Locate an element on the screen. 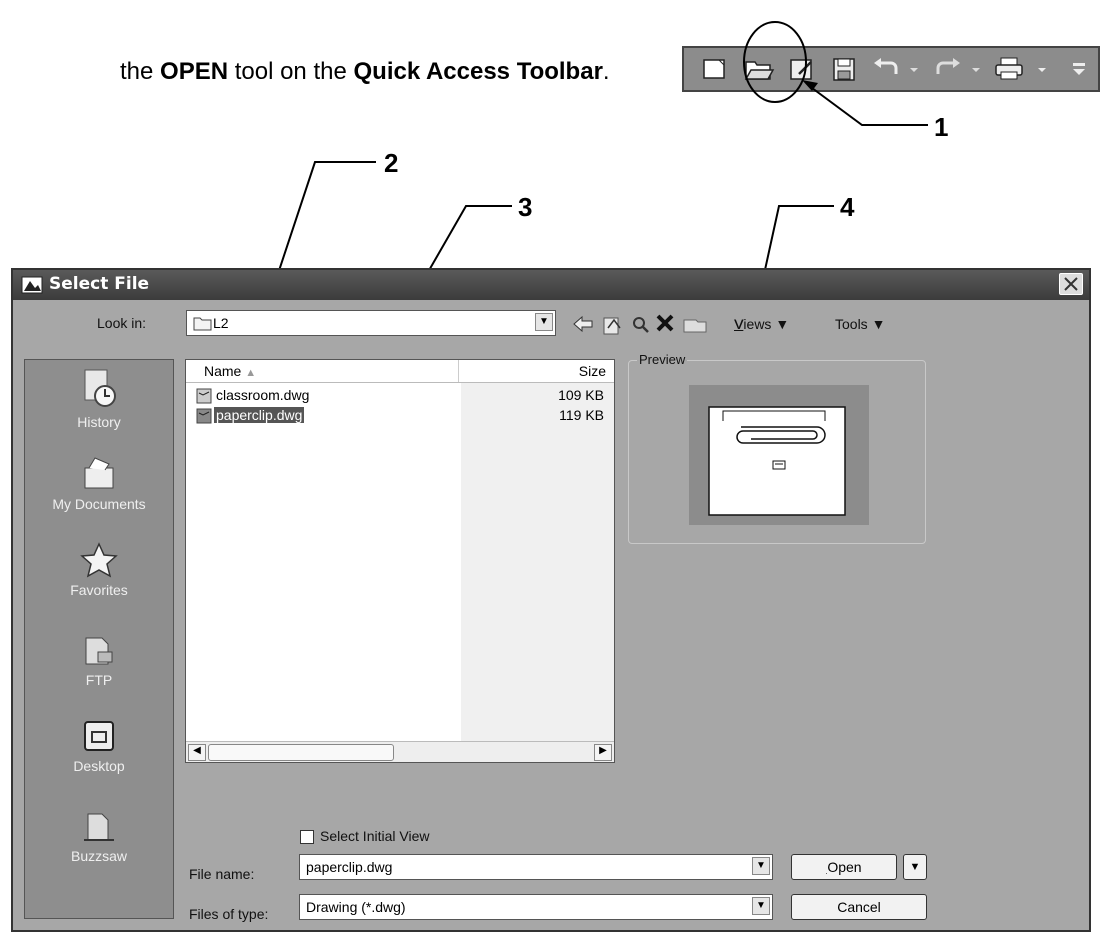 The width and height of the screenshot is (1103, 934). tools-menu: Tools ▼ is located at coordinates (860, 324).